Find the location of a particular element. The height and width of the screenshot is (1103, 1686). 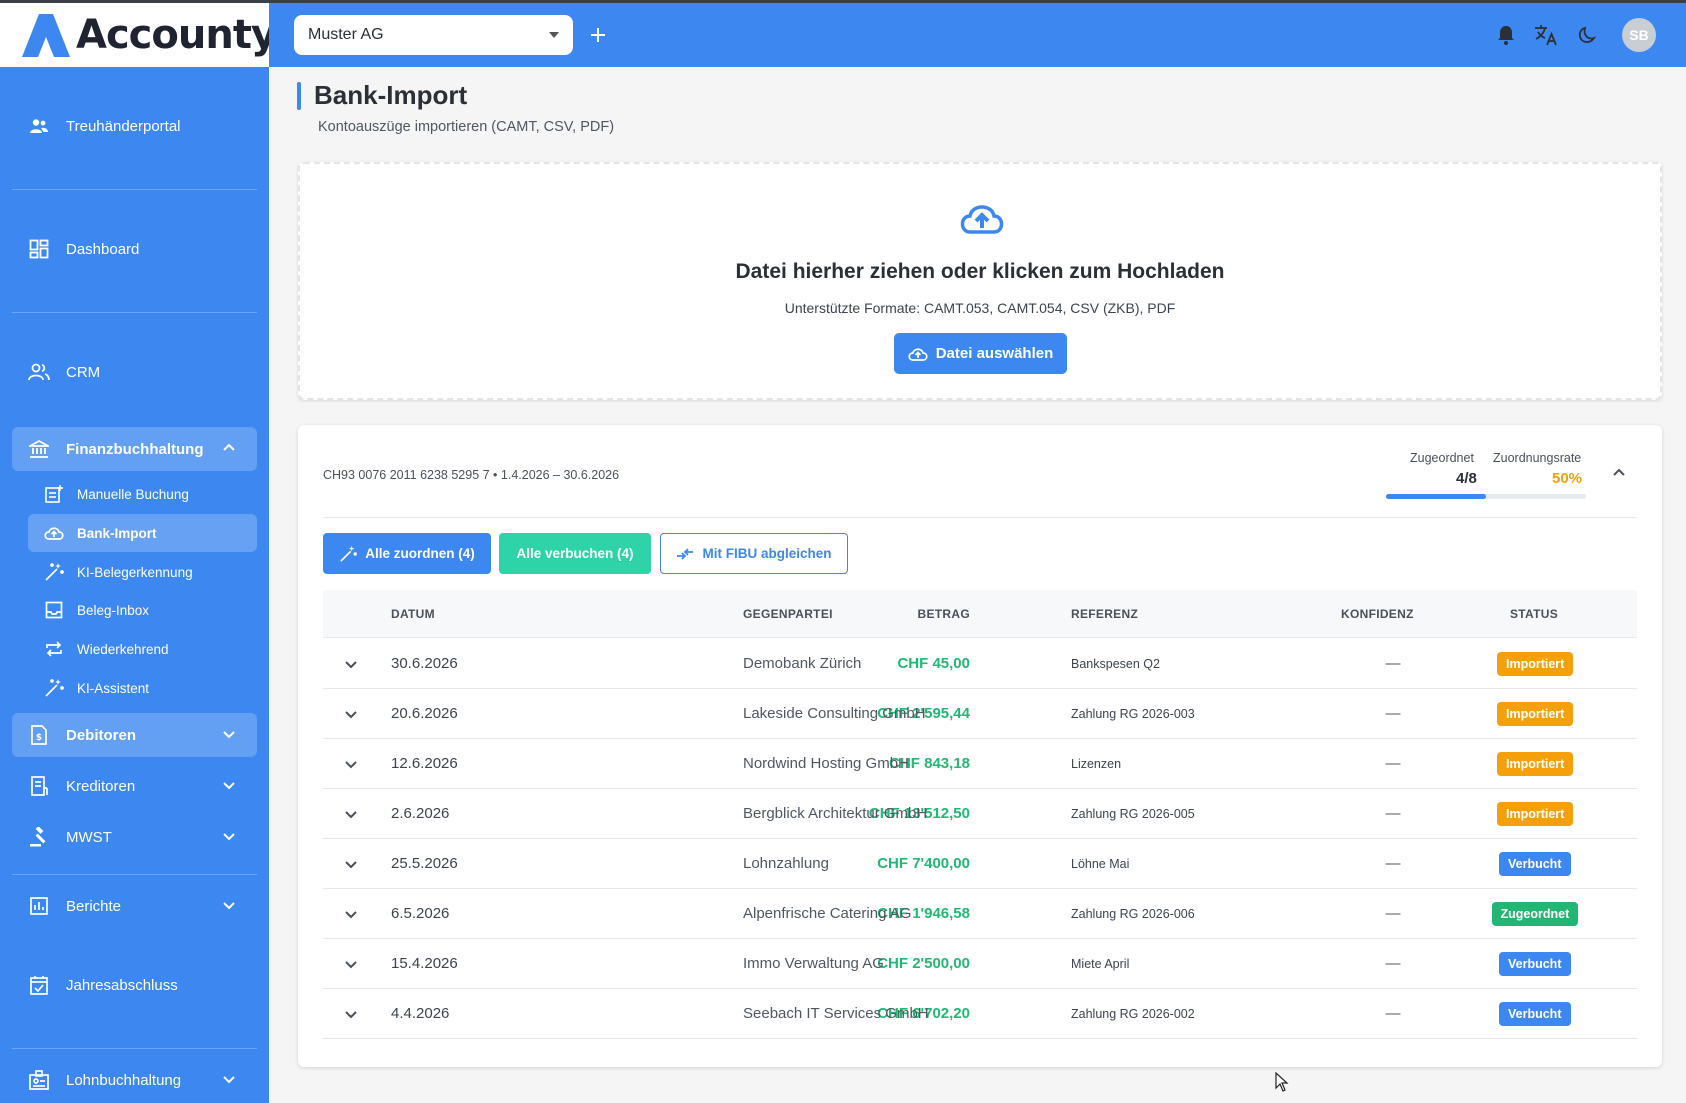

moon-icon is located at coordinates (1587, 34).